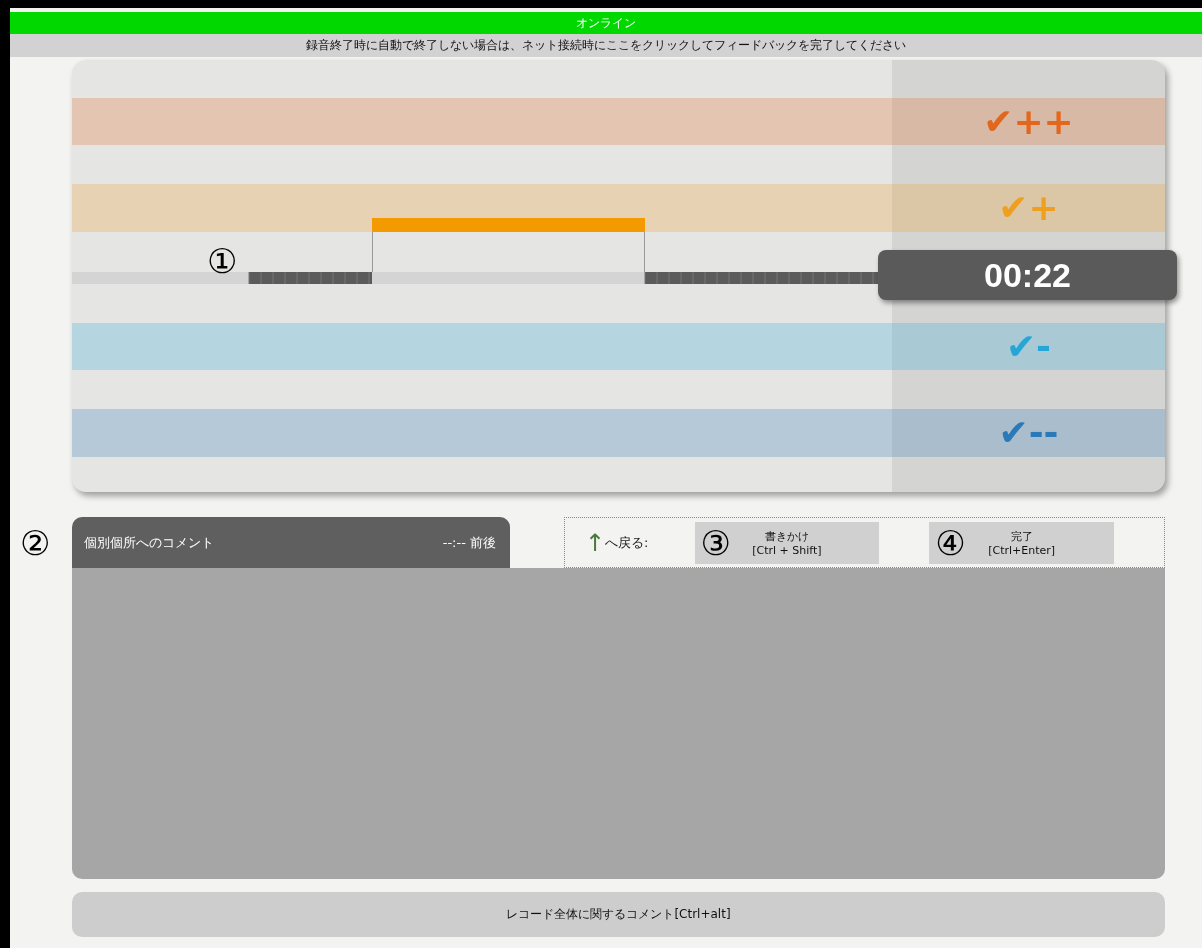 Image resolution: width=1202 pixels, height=948 pixels. I want to click on comment-title: 個別個所へのコメント, so click(149, 542).